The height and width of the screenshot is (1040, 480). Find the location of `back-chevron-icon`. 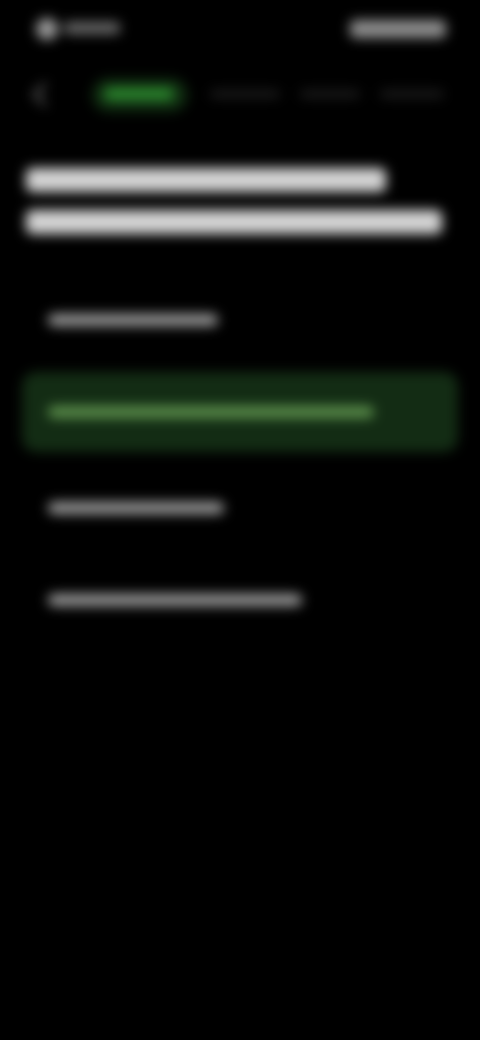

back-chevron-icon is located at coordinates (44, 94).